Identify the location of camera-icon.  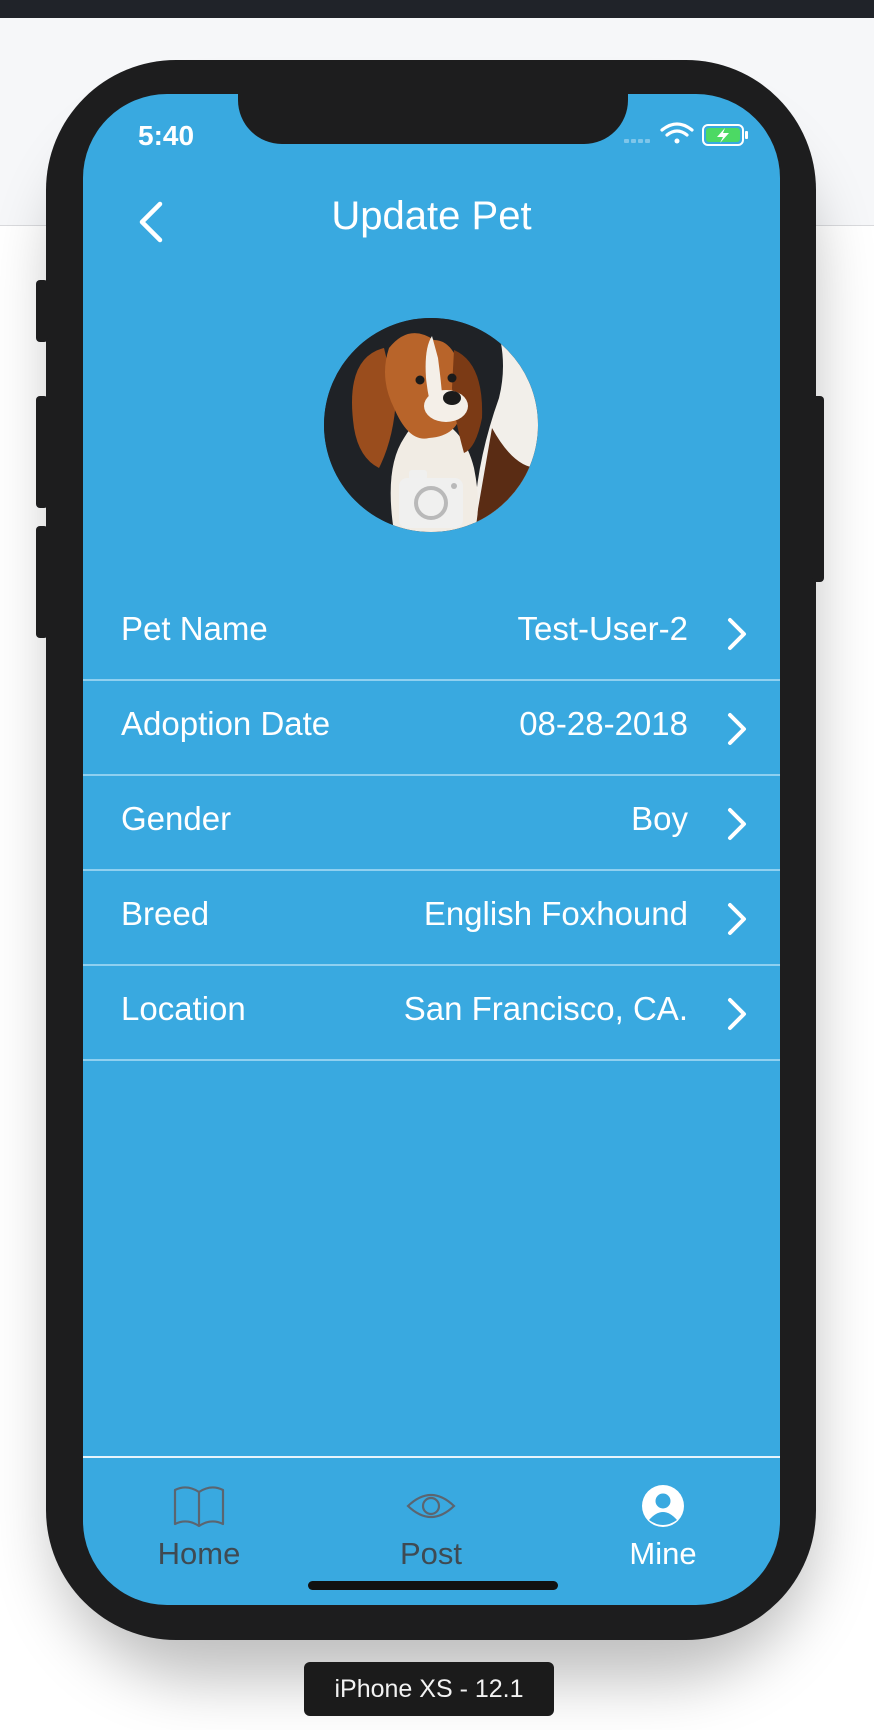
(431, 499).